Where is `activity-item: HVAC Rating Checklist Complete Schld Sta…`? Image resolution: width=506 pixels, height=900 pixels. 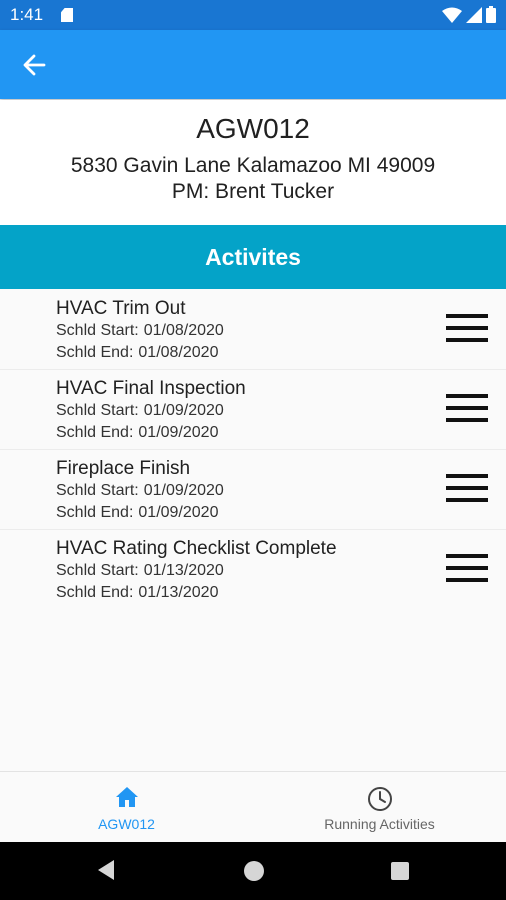 activity-item: HVAC Rating Checklist Complete Schld Sta… is located at coordinates (253, 570).